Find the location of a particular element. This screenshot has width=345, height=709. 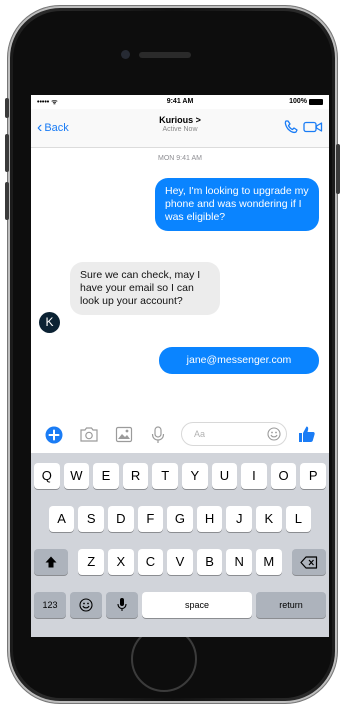

backspace-icon is located at coordinates (309, 562).